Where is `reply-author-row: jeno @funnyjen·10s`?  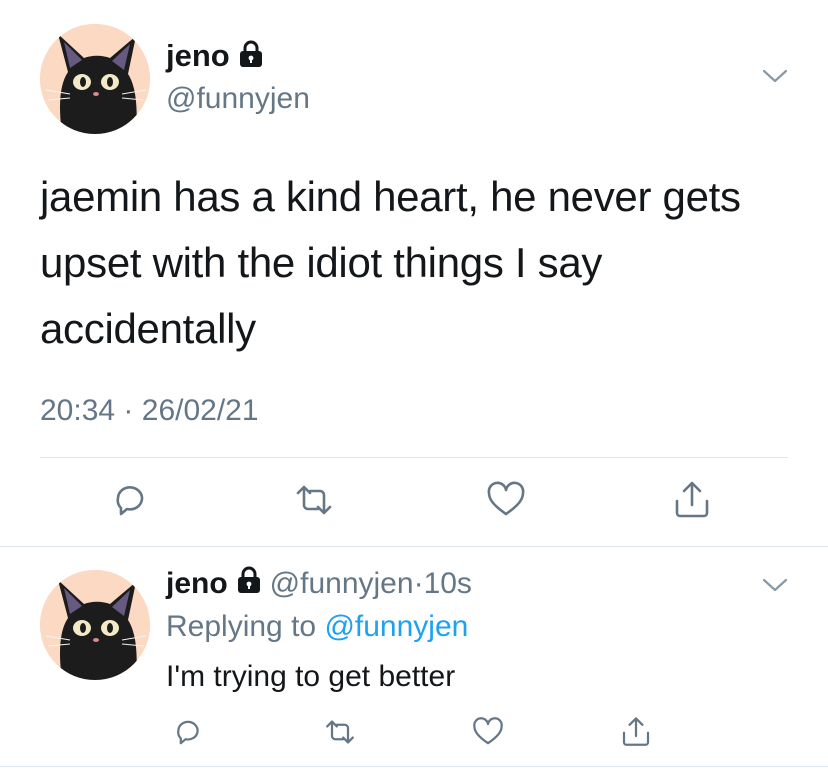
reply-author-row: jeno @funnyjen·10s is located at coordinates (319, 584).